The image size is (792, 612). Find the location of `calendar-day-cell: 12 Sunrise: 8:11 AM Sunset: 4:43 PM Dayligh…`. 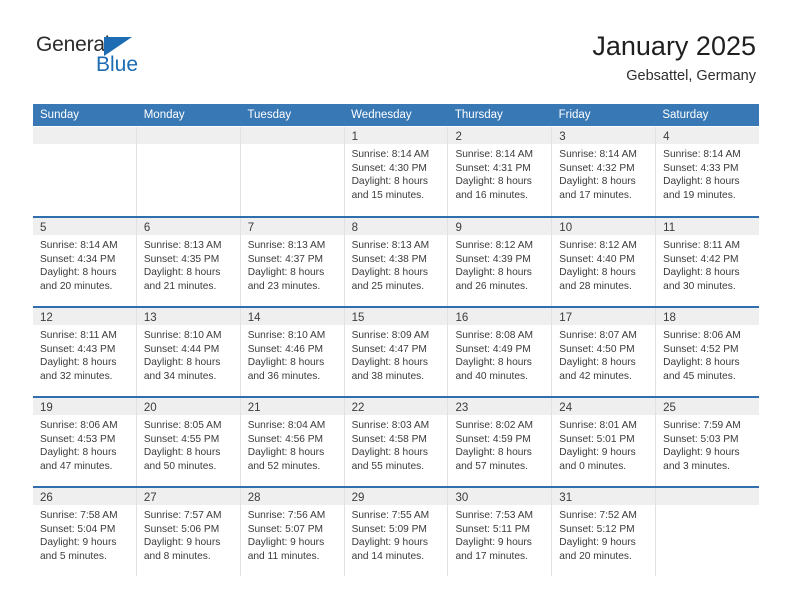

calendar-day-cell: 12 Sunrise: 8:11 AM Sunset: 4:43 PM Dayligh… is located at coordinates (85, 352).